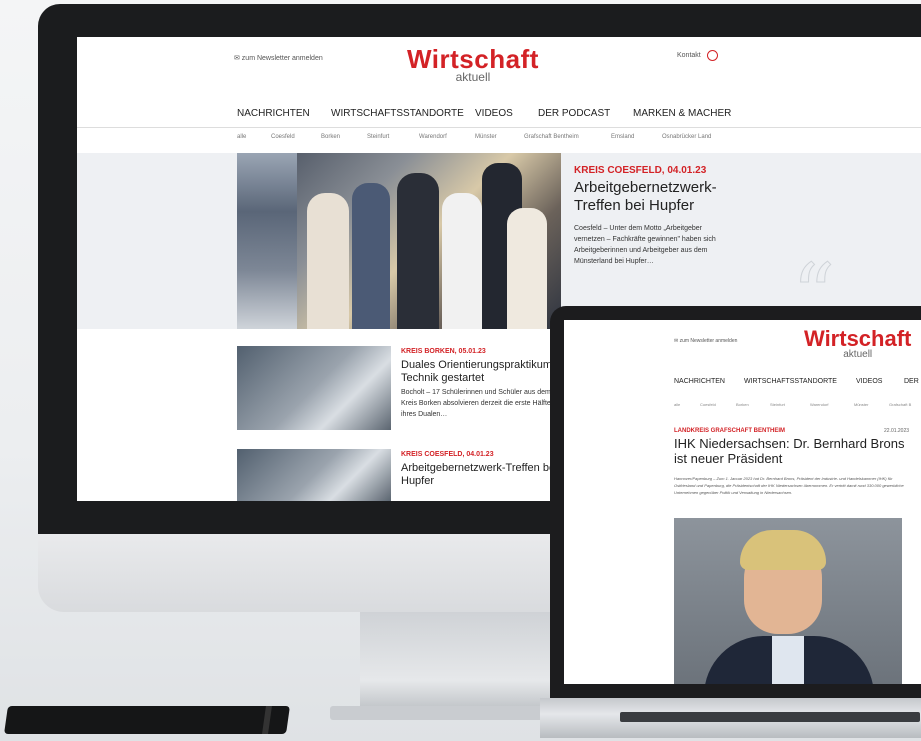  I want to click on laptop-keyboard, so click(770, 717).